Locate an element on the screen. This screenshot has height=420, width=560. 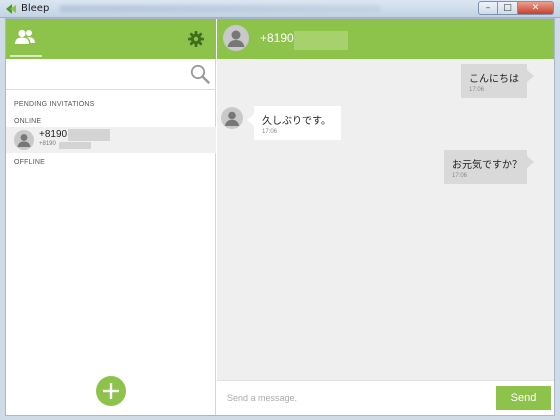
message-composer: Send is located at coordinates (385, 397).